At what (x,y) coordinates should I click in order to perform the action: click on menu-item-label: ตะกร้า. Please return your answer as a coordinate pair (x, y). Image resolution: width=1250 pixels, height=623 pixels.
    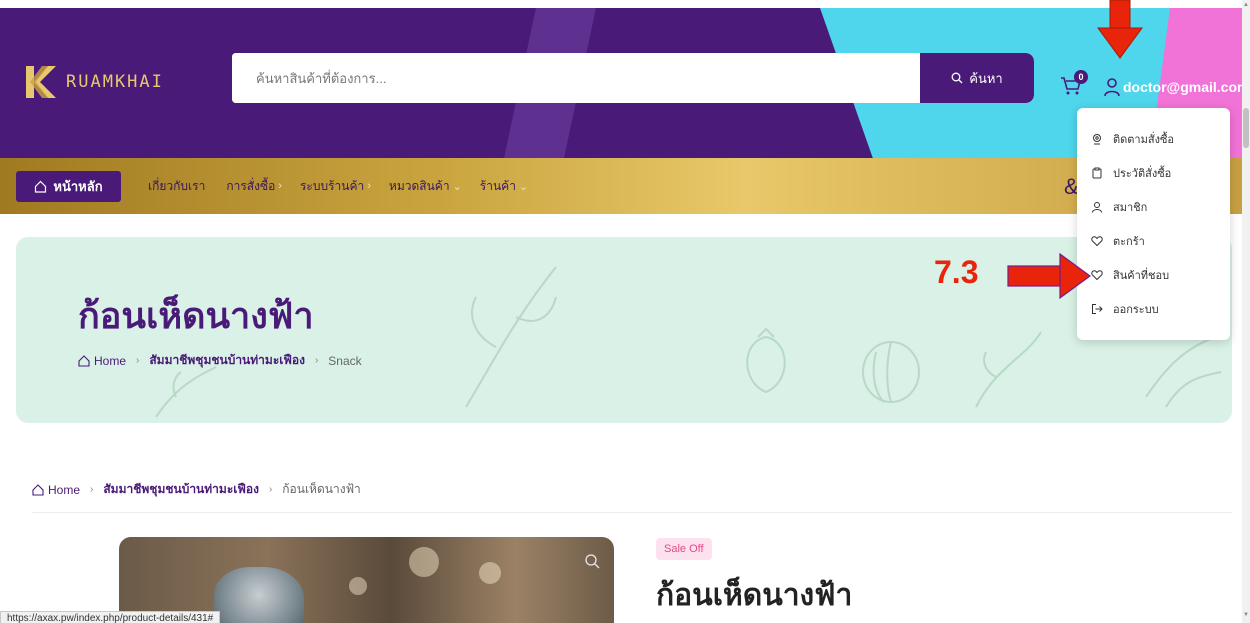
    Looking at the image, I should click on (1129, 242).